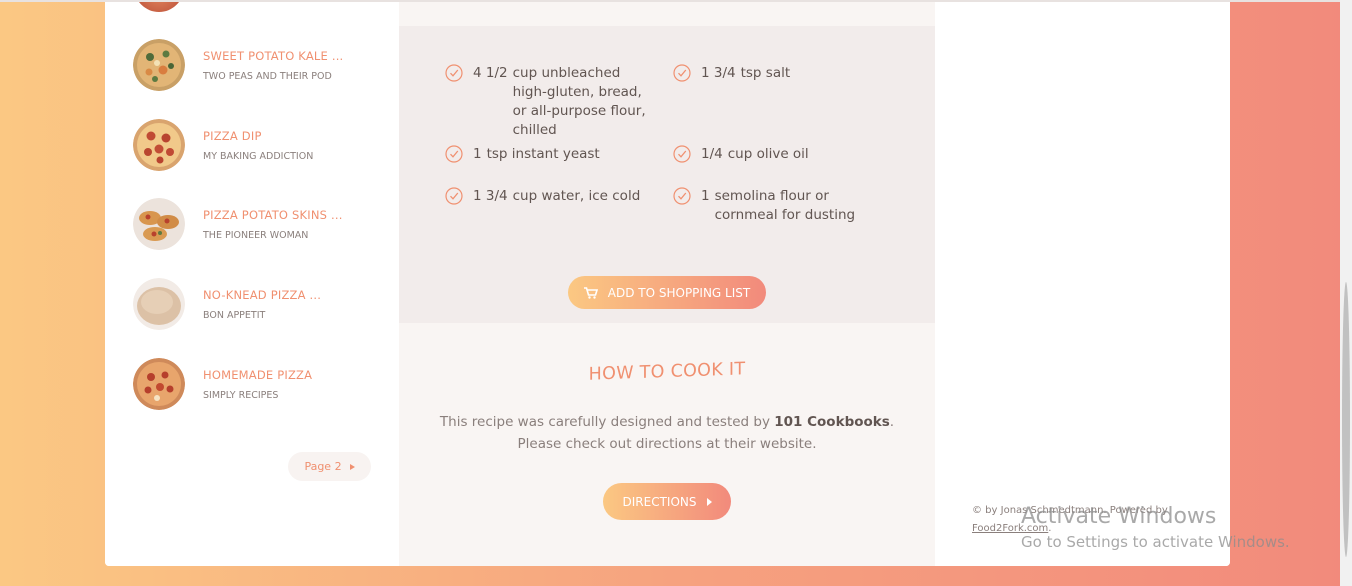 This screenshot has height=586, width=1352. I want to click on ingredient-quantity: 4 1/2, so click(490, 73).